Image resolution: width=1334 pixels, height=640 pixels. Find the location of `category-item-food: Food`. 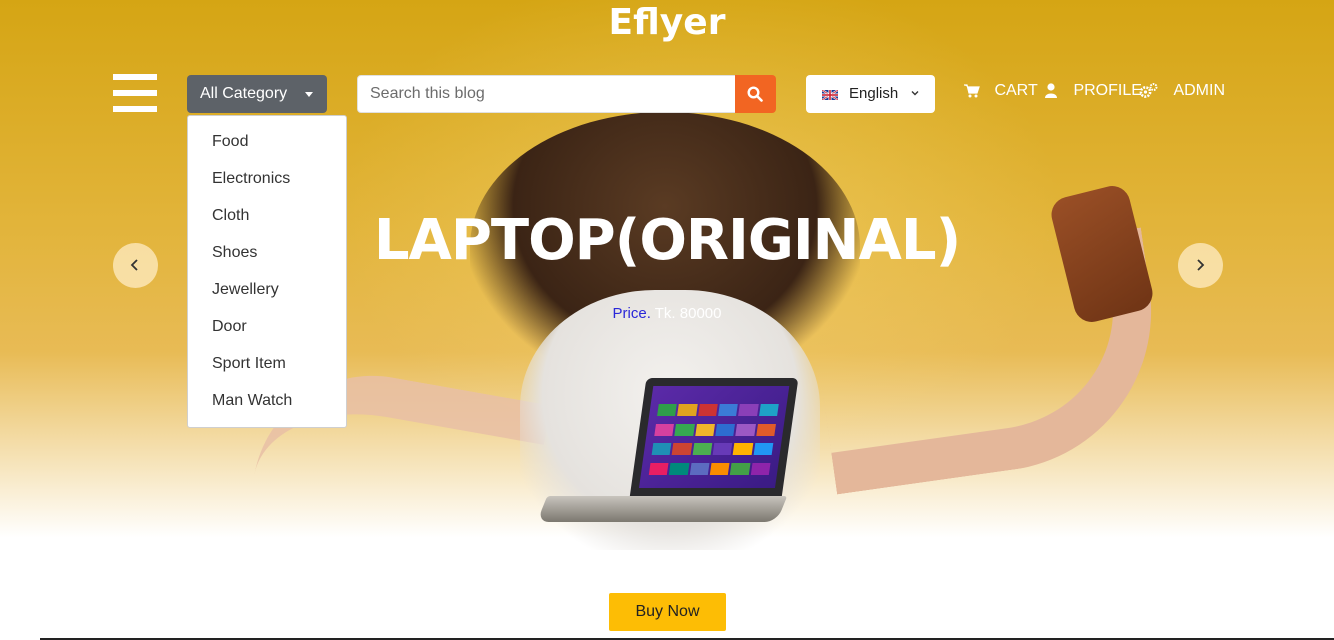

category-item-food: Food is located at coordinates (267, 146).